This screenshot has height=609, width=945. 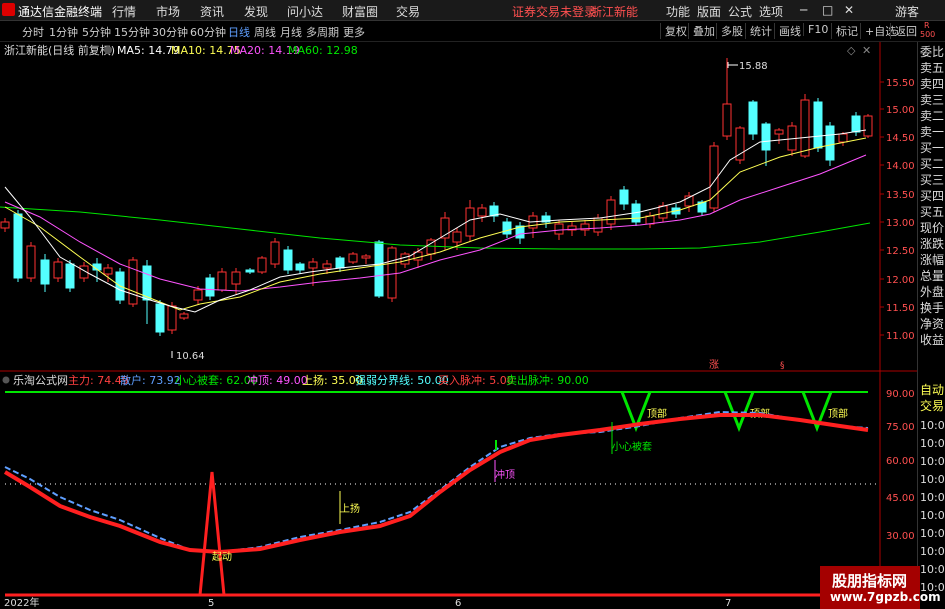 What do you see at coordinates (212, 11) in the screenshot?
I see `menu-zixun: 资讯` at bounding box center [212, 11].